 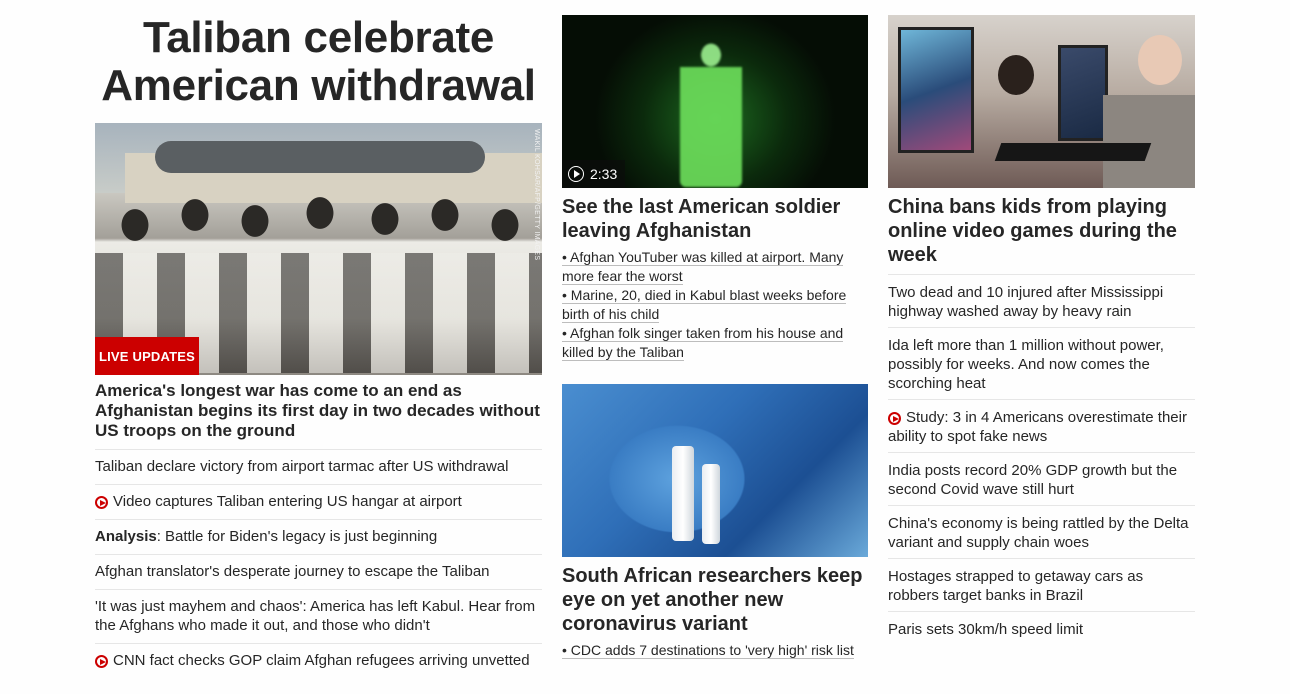 What do you see at coordinates (1073, 152) in the screenshot?
I see `keyboard` at bounding box center [1073, 152].